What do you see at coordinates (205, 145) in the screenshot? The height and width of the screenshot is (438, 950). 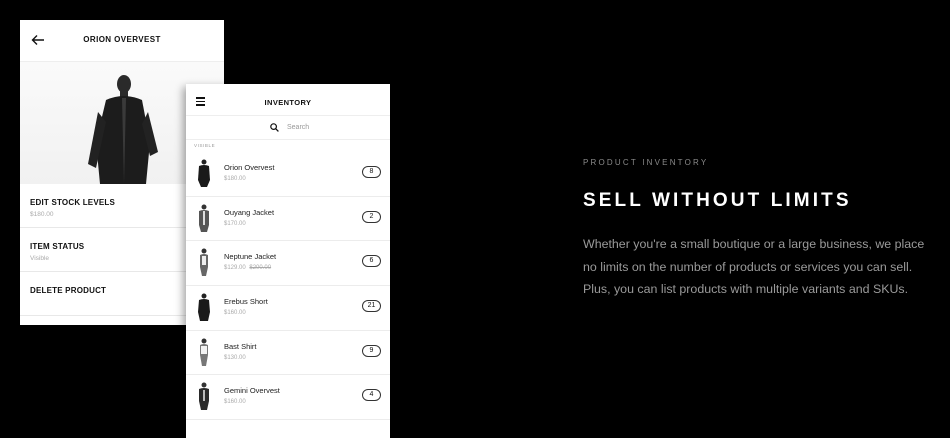 I see `section-label: VISIBLE` at bounding box center [205, 145].